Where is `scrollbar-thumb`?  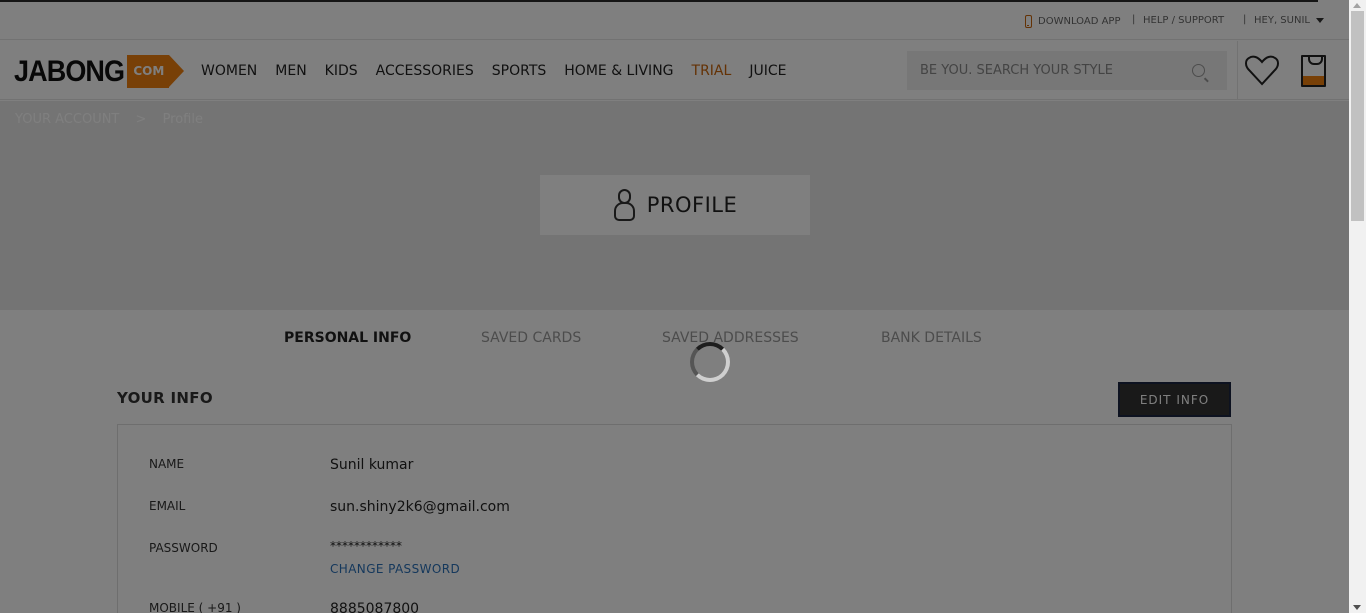
scrollbar-thumb is located at coordinates (1357, 116).